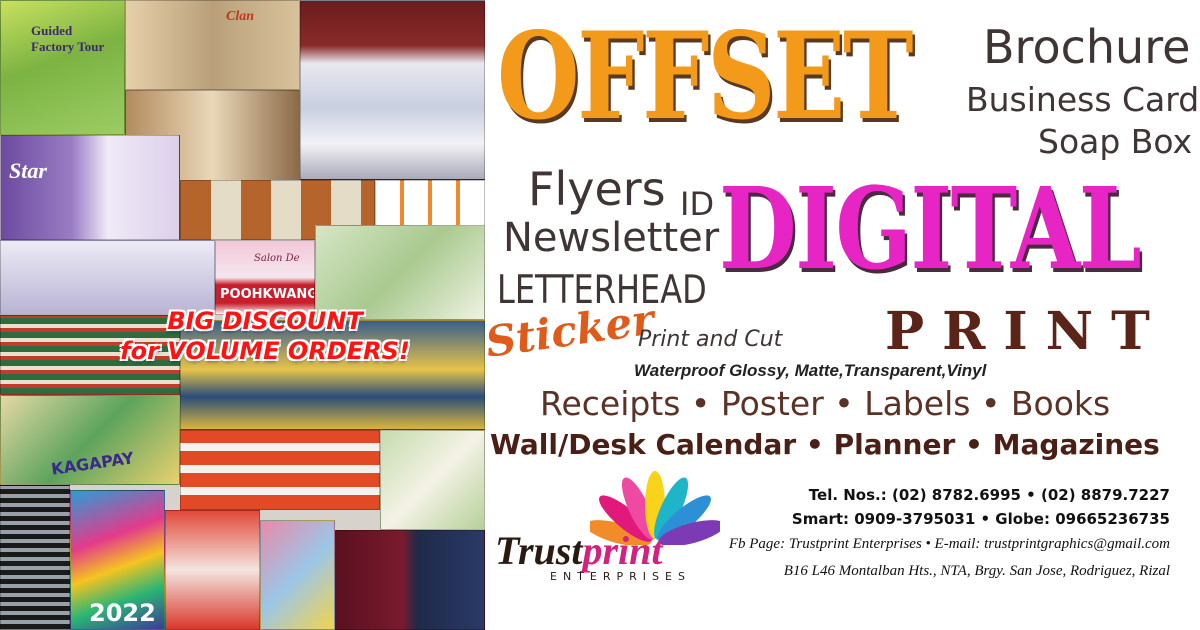 This screenshot has height=630, width=1200. I want to click on promo-line-2: for VOLUME ORDERS!, so click(265, 351).